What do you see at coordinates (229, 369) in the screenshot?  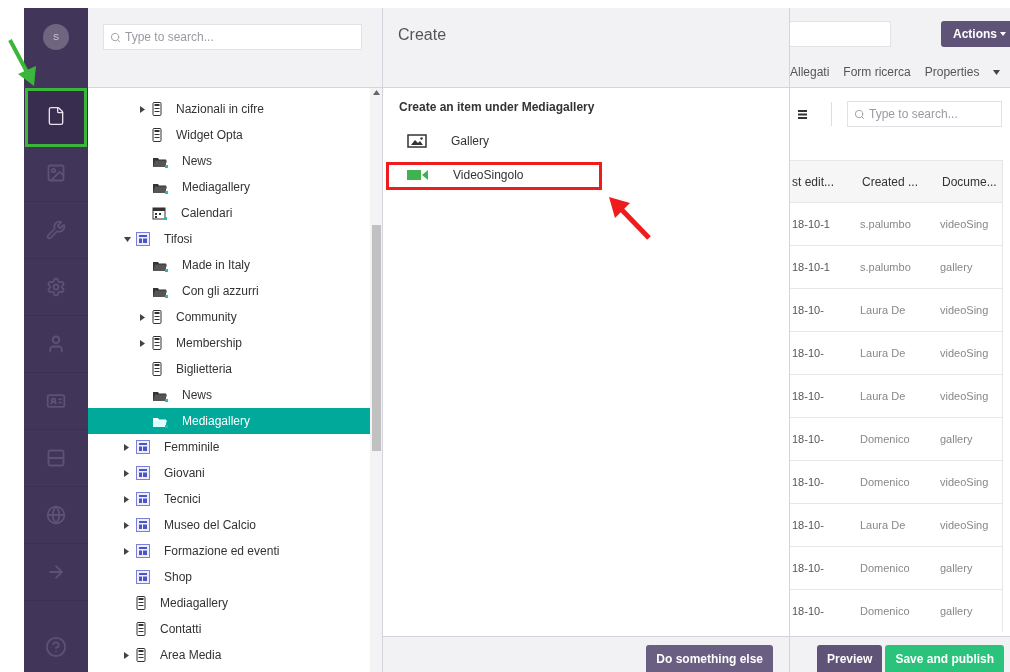 I see `tree-item: Biglietteria` at bounding box center [229, 369].